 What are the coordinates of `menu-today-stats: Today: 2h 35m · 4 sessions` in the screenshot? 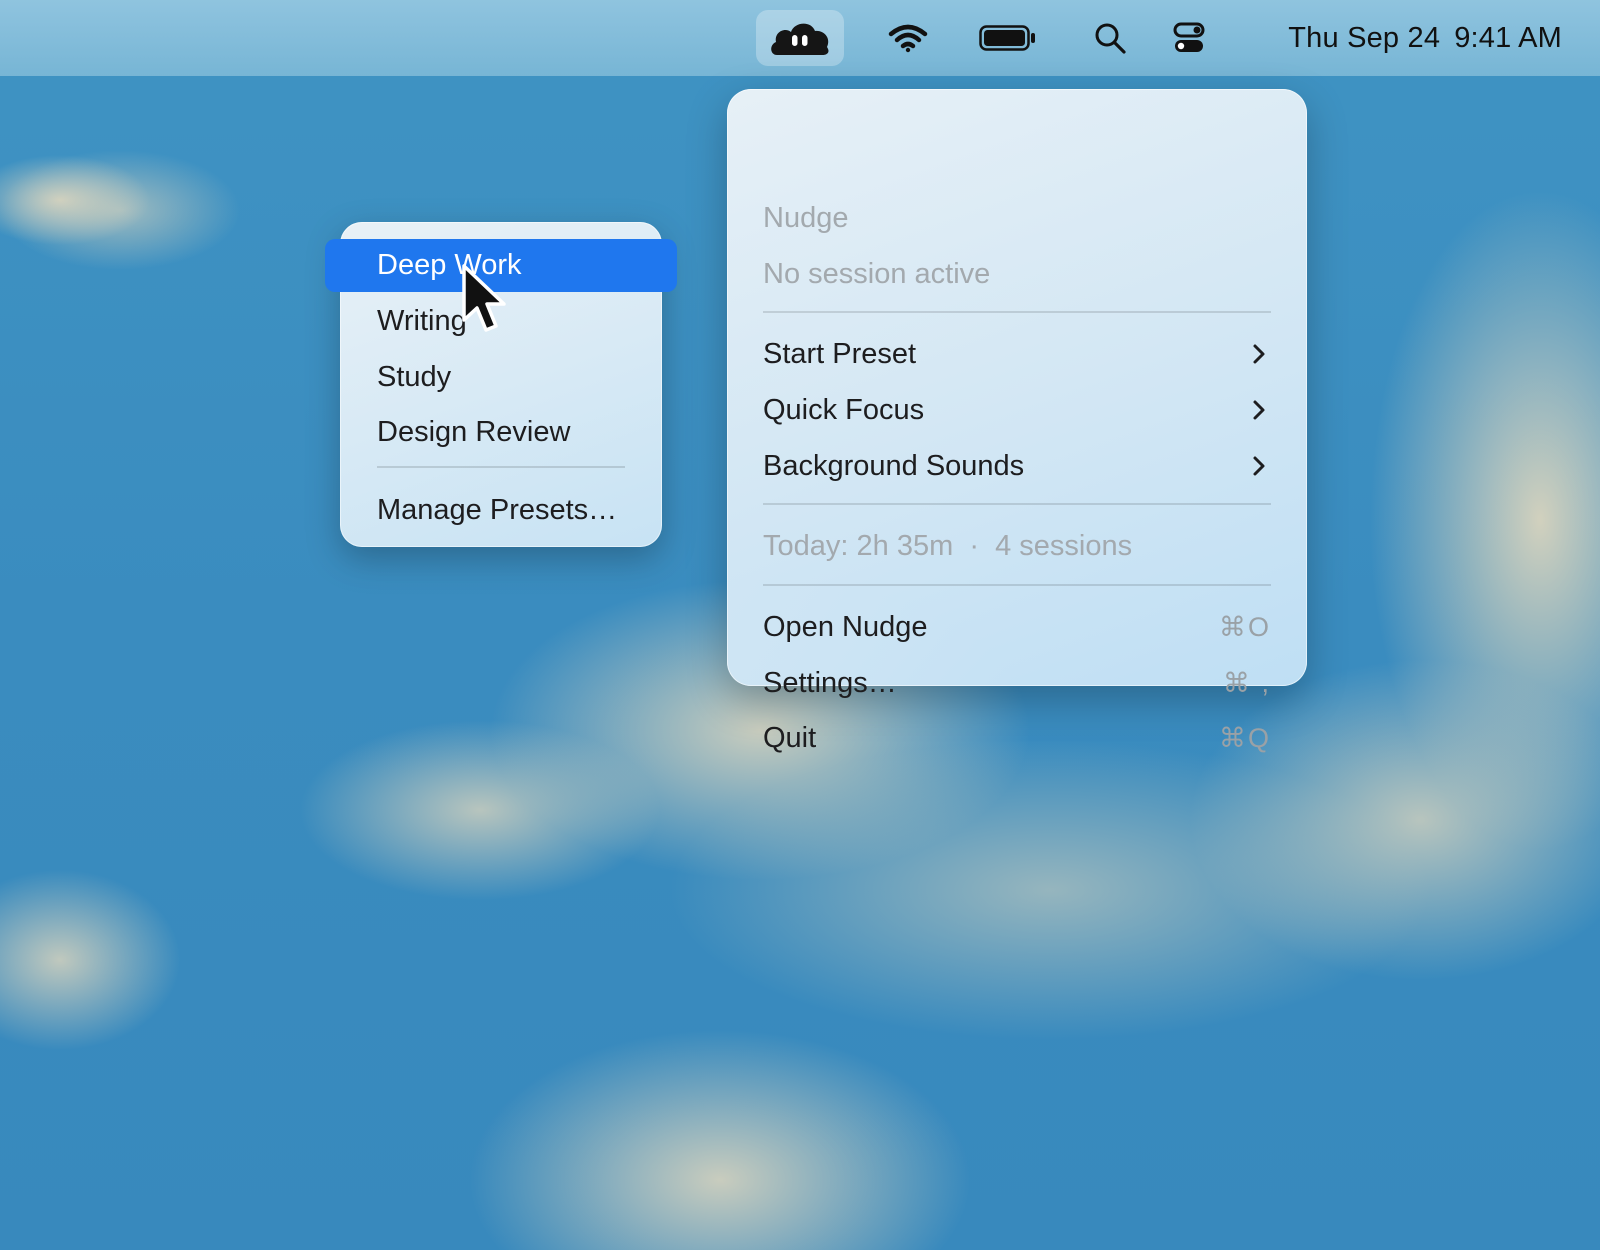 It's located at (1017, 546).